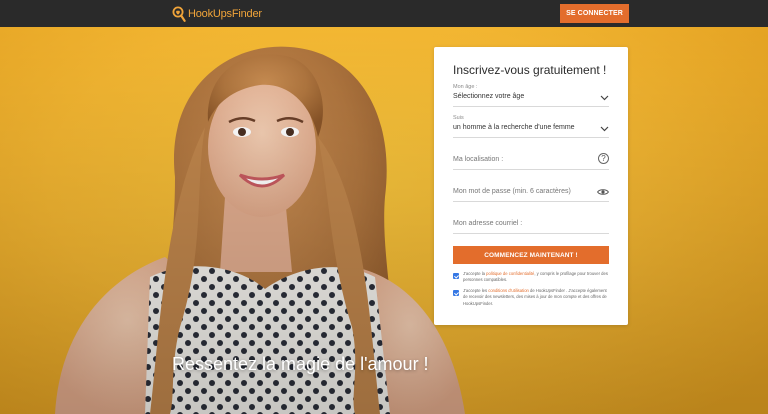 This screenshot has height=414, width=768. I want to click on seeking-value: un homme à la recherche d'une femme, so click(514, 127).